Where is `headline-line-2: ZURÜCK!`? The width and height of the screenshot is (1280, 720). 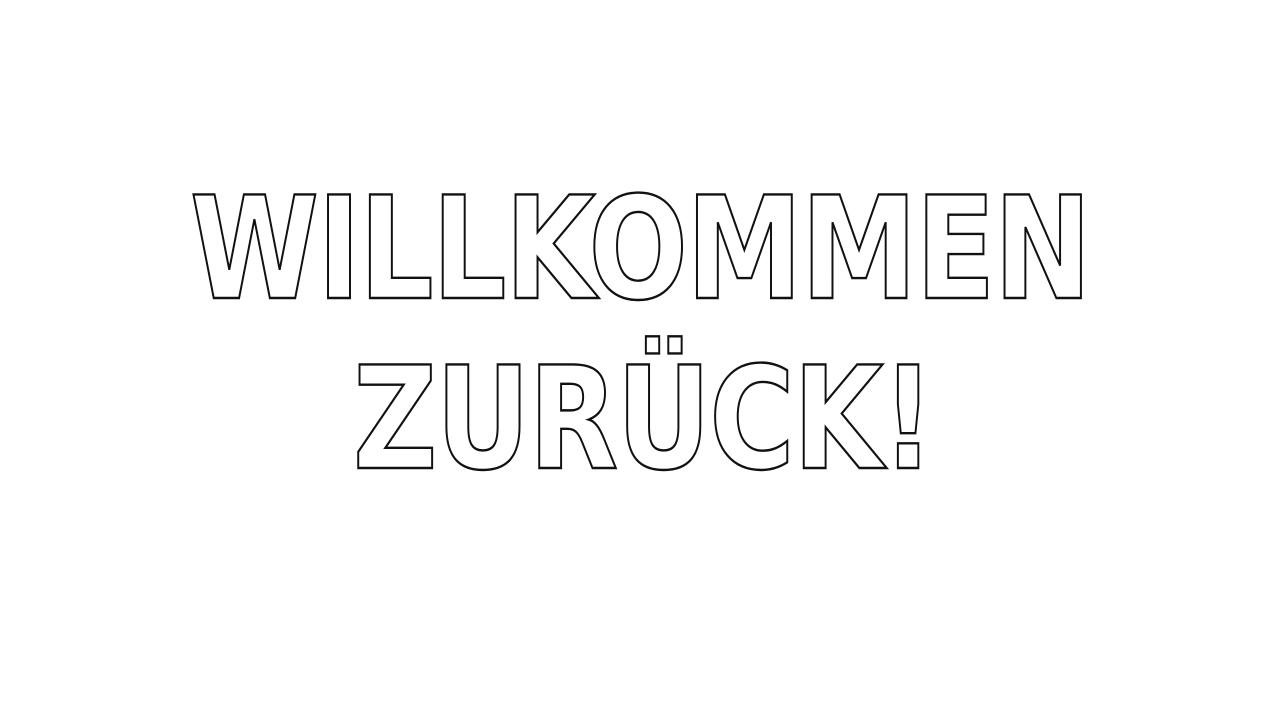
headline-line-2: ZURÜCK! is located at coordinates (643, 418).